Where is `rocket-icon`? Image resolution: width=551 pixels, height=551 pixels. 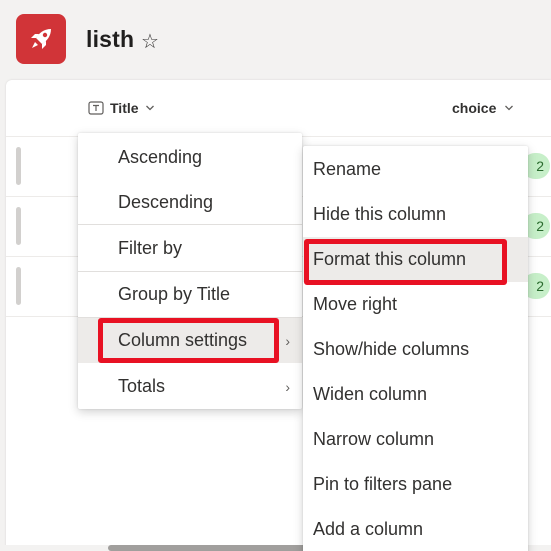 rocket-icon is located at coordinates (41, 39).